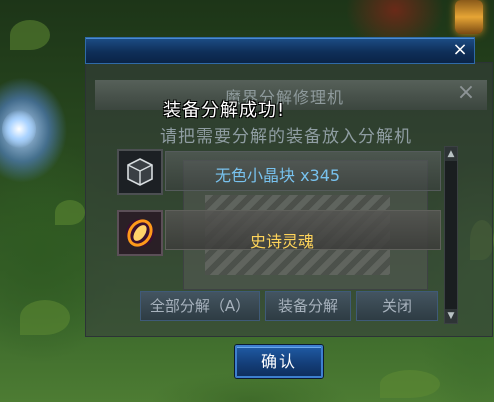 The height and width of the screenshot is (402, 494). What do you see at coordinates (469, 17) in the screenshot?
I see `lantern-decoration` at bounding box center [469, 17].